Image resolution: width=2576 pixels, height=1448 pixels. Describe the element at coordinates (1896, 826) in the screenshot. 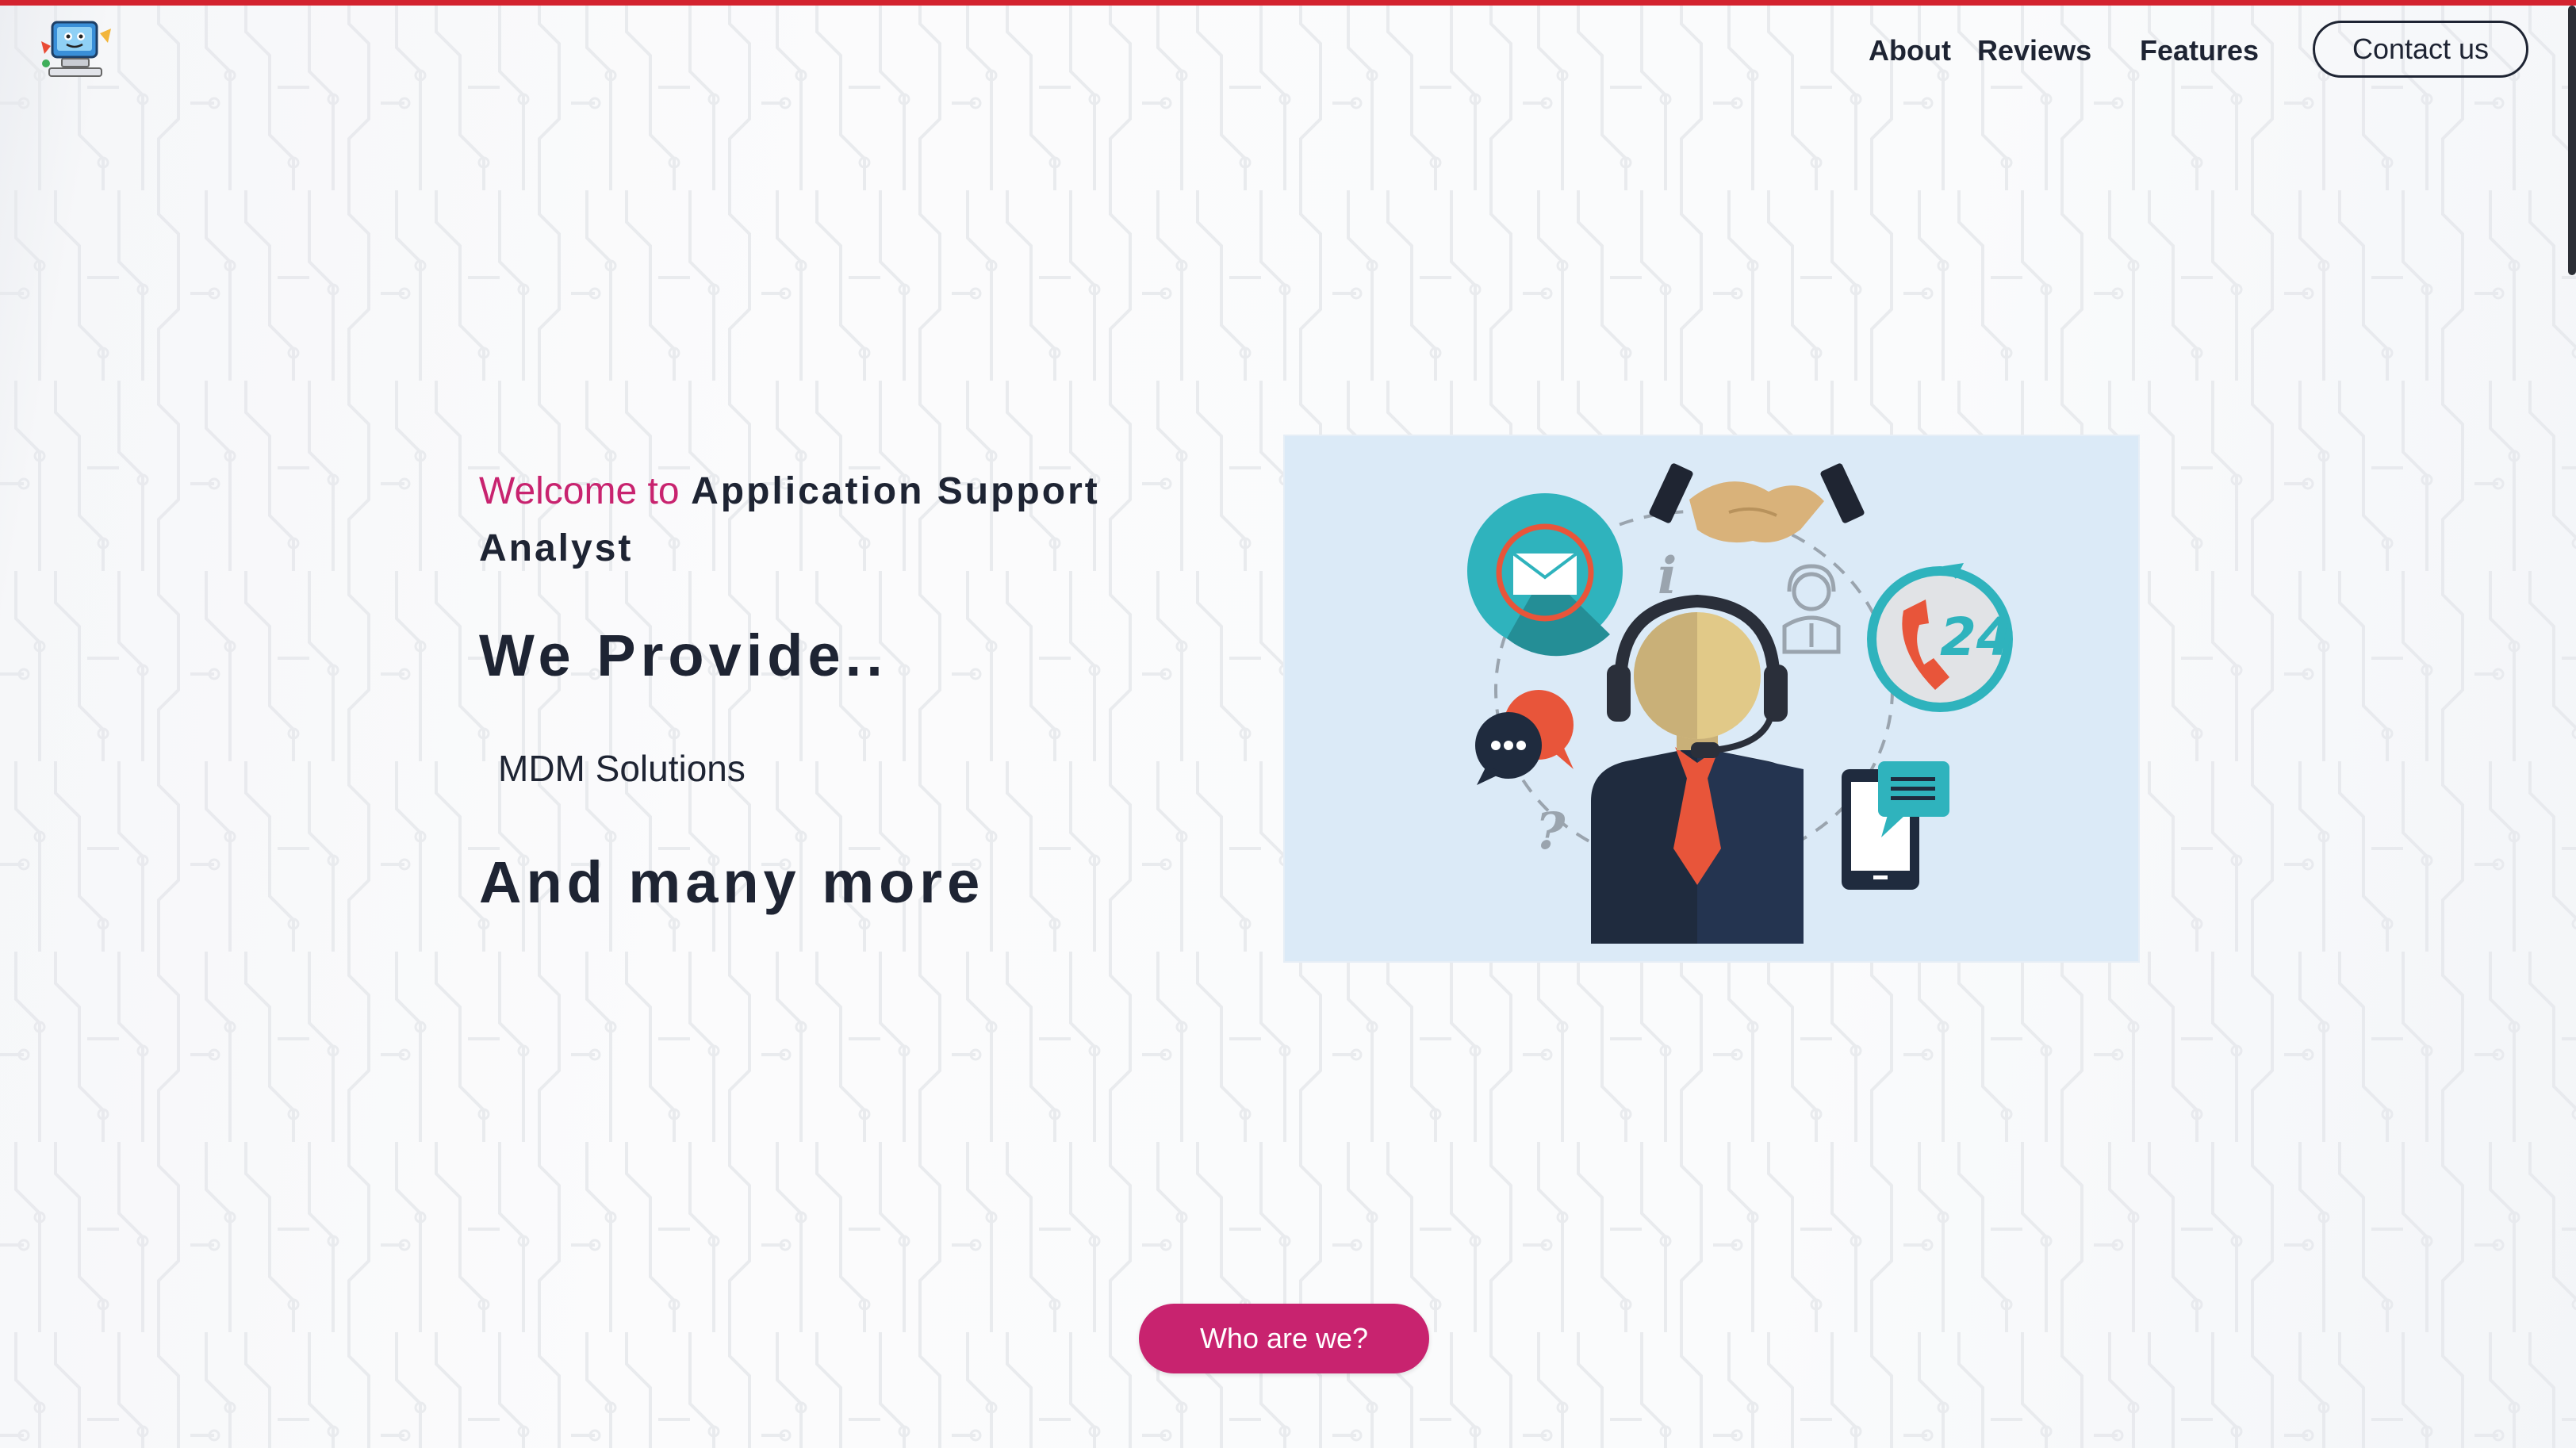

I see `tablet-message-icon` at that location.